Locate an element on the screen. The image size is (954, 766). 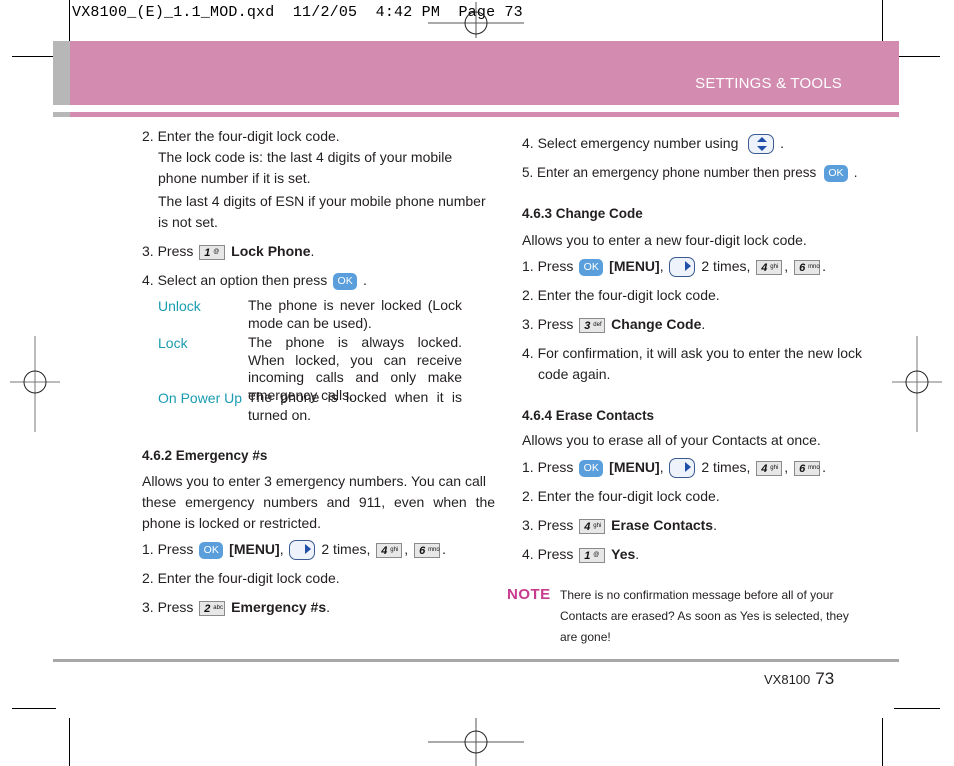
section-heading-erase-contacts: 4.6.4 Erase Contacts is located at coordinates (588, 415).